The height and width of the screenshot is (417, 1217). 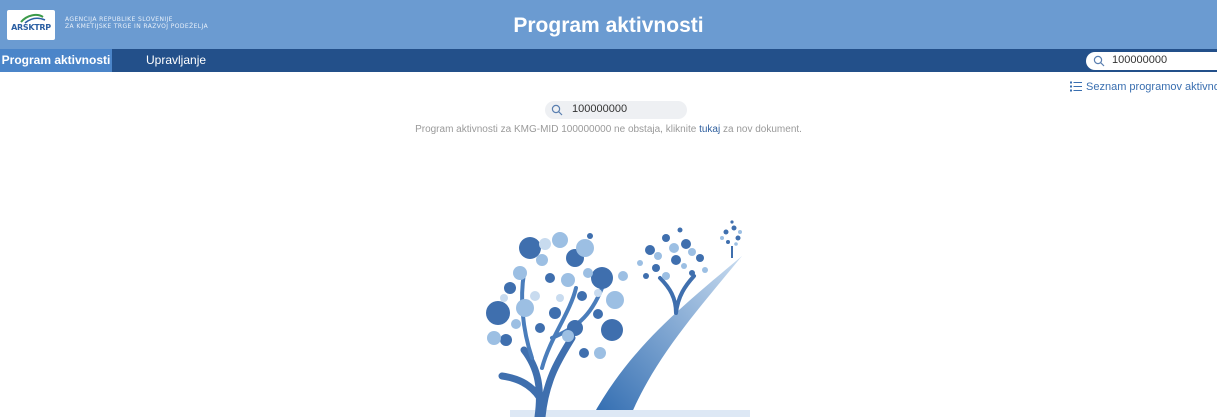 I want to click on message-text-after: za nov dokument., so click(x=761, y=129).